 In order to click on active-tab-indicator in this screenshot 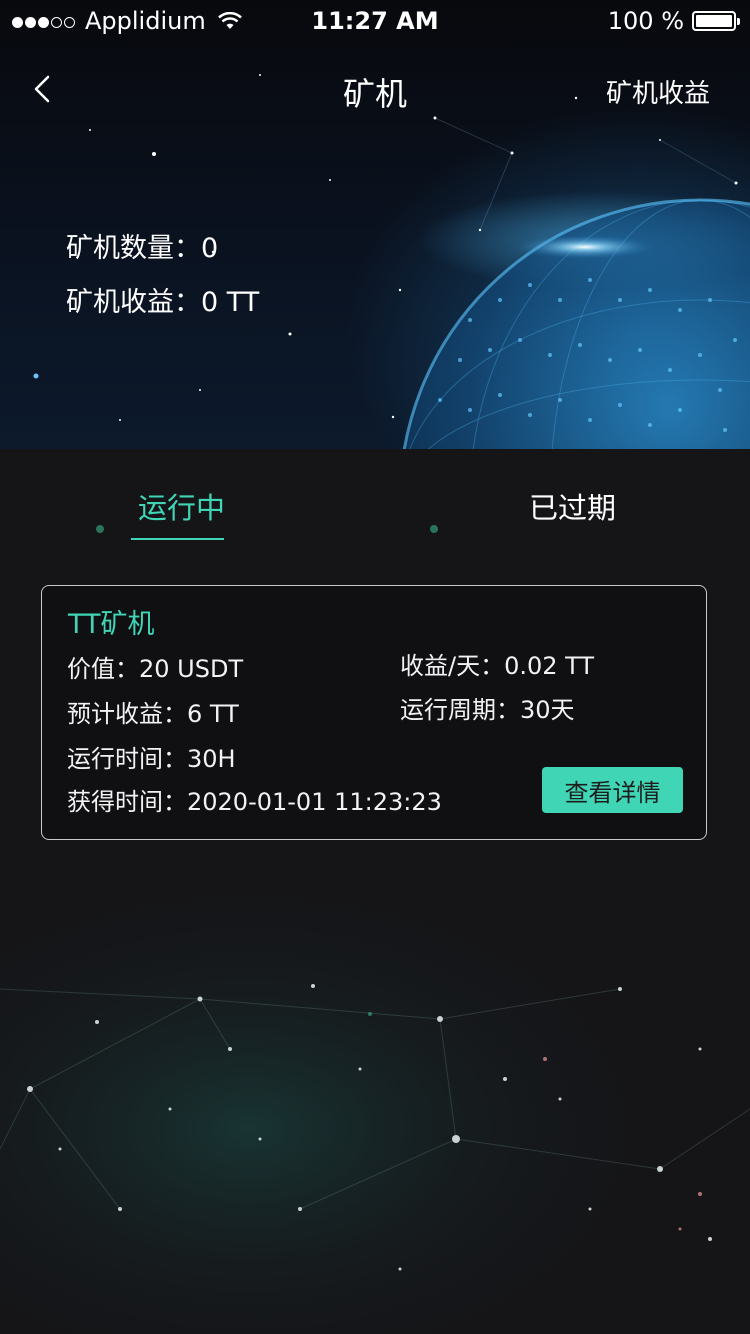, I will do `click(177, 539)`.